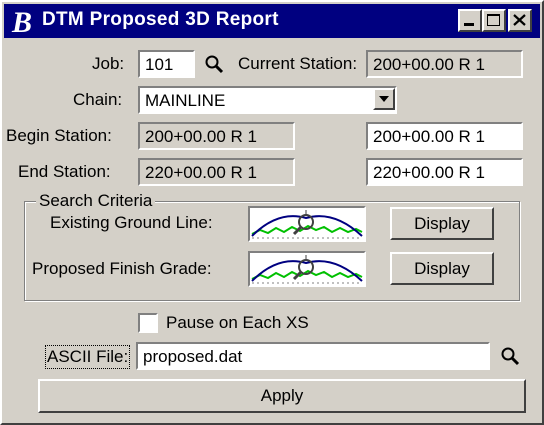 This screenshot has height=425, width=544. I want to click on existing-ground-preview, so click(307, 224).